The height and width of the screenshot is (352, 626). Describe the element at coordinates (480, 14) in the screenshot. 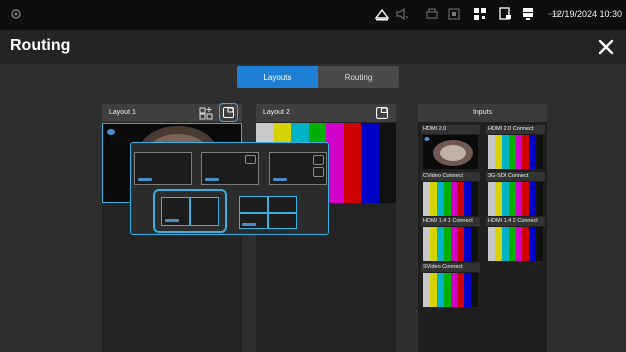

I see `qr-code-icon` at that location.